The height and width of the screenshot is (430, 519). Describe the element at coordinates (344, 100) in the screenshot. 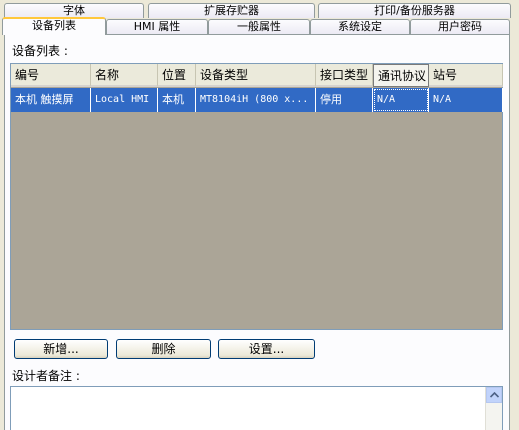

I see `cell-interface-type: 停用` at that location.